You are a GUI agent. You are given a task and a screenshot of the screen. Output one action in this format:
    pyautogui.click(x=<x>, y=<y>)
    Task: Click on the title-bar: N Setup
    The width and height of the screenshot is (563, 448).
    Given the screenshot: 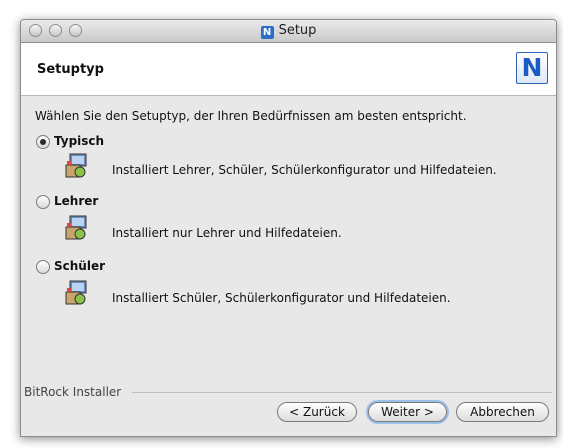 What is the action you would take?
    pyautogui.click(x=288, y=31)
    